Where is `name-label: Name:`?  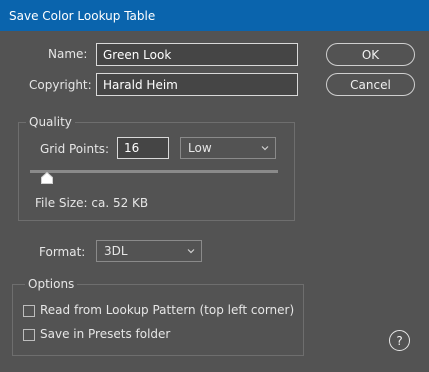 name-label: Name: is located at coordinates (68, 54).